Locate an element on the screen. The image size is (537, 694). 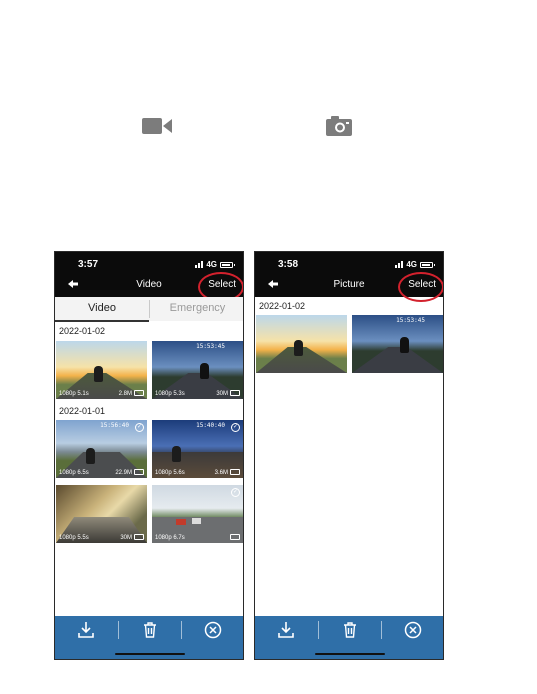
photo-camera-icon is located at coordinates (339, 126).